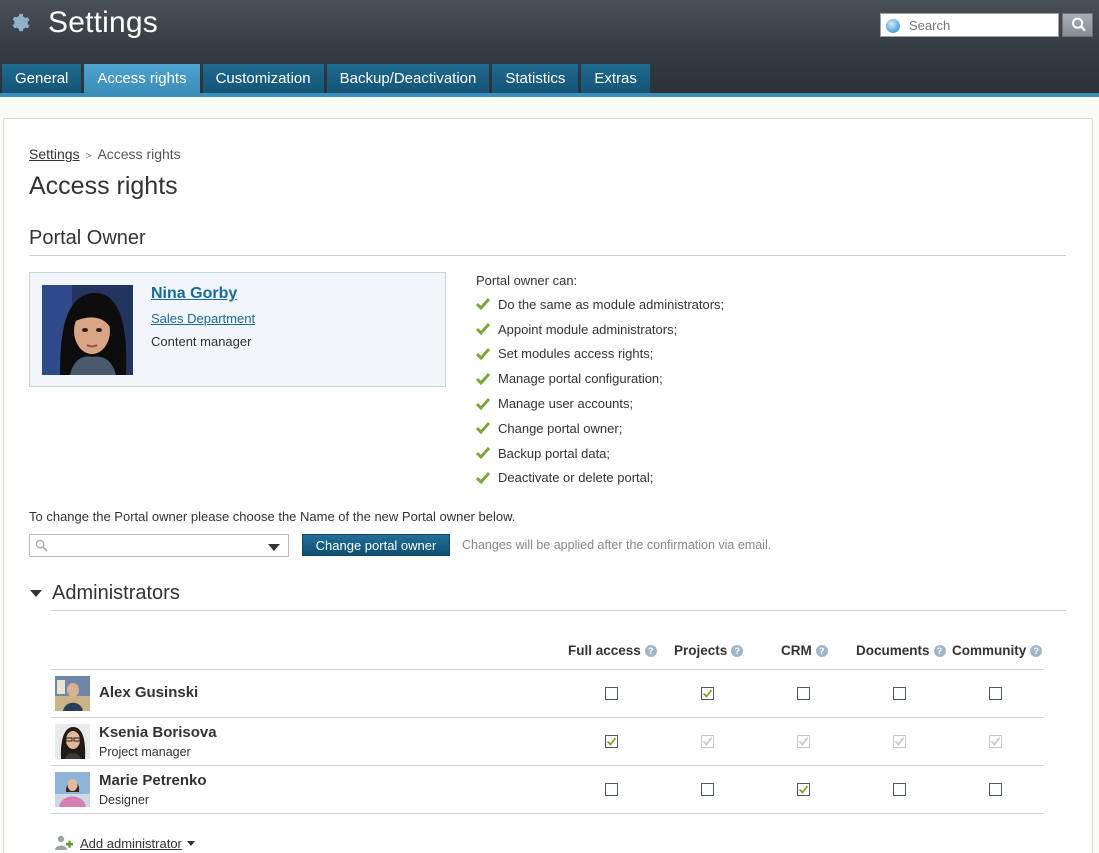 Image resolution: width=1099 pixels, height=853 pixels. I want to click on breadcrumb-settings-link: Settings, so click(54, 154).